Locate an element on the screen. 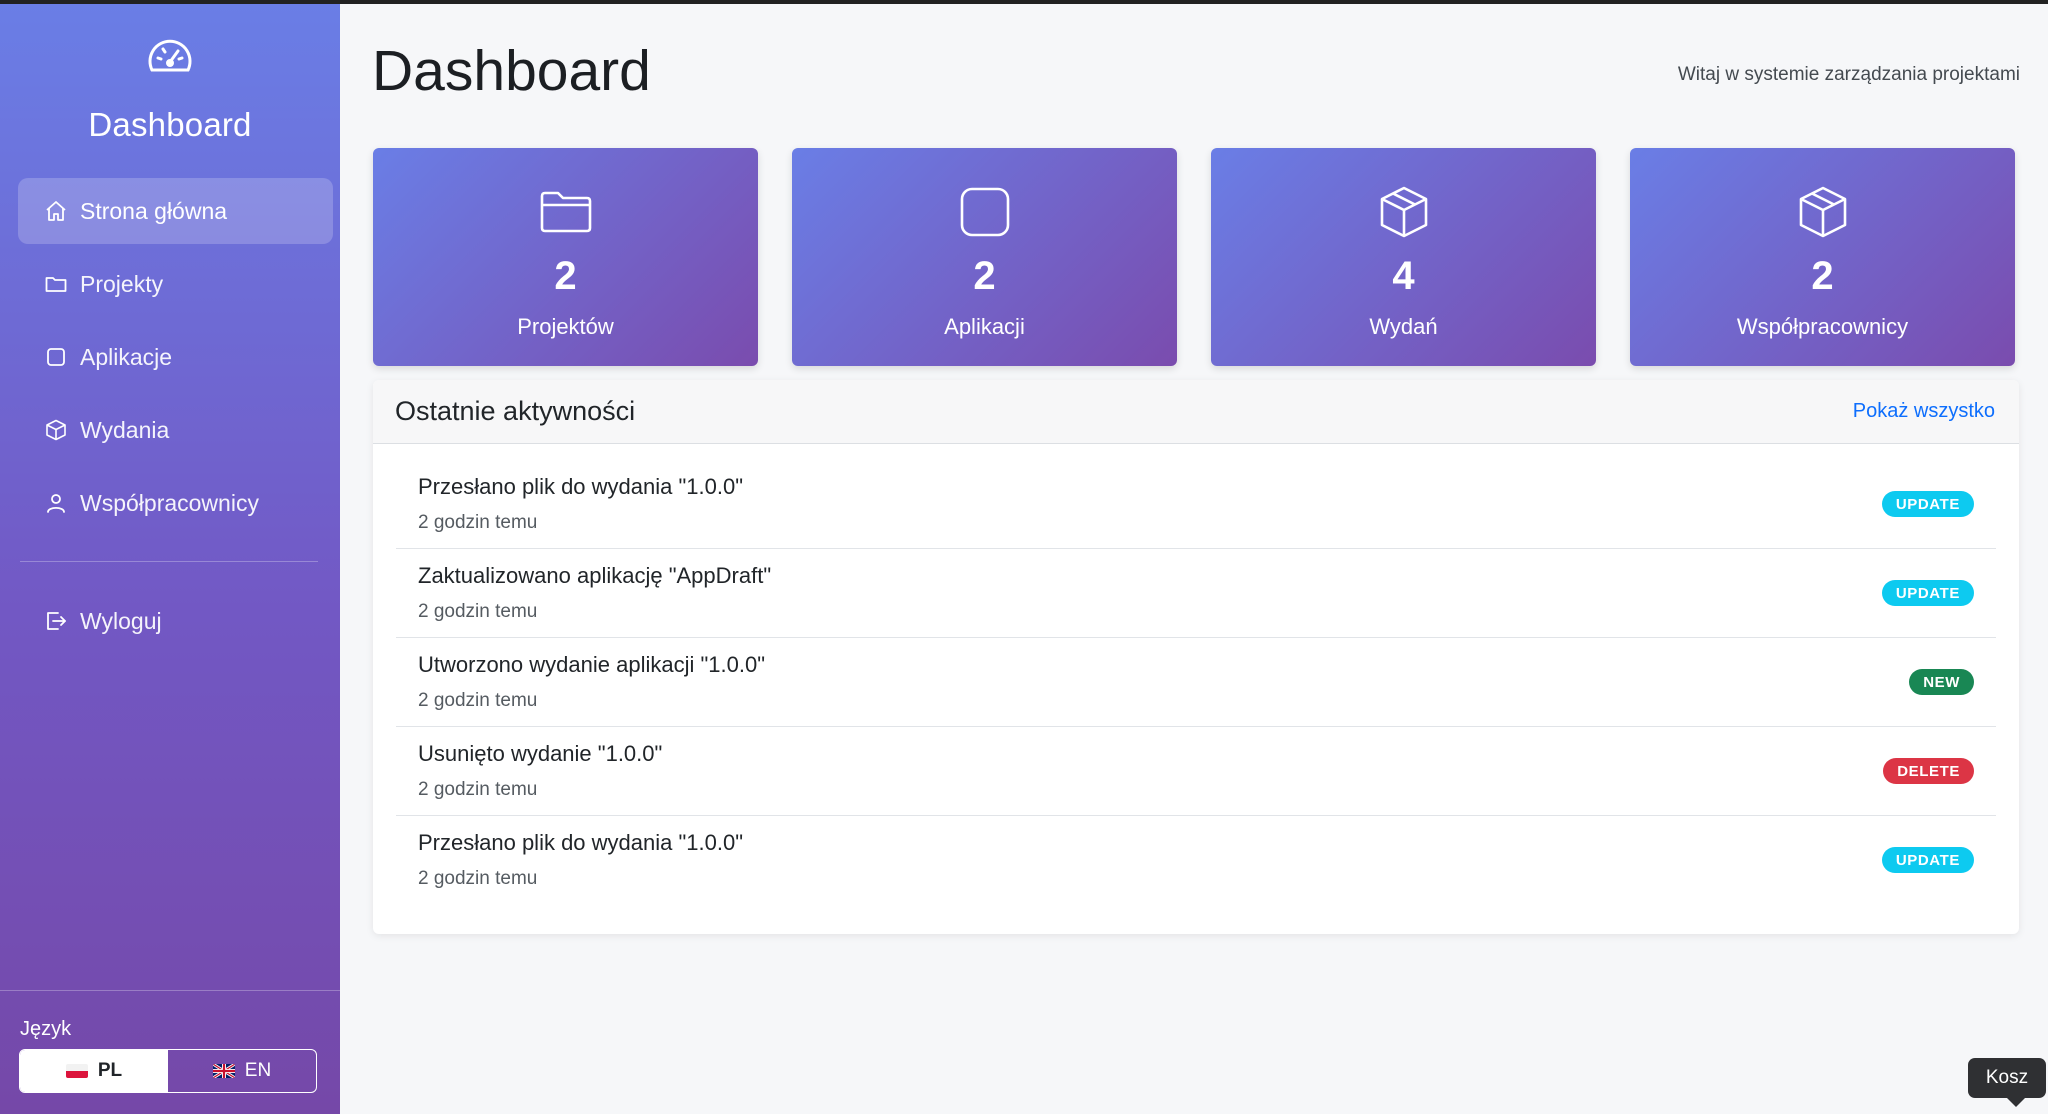  language-en-label: EN is located at coordinates (258, 1070).